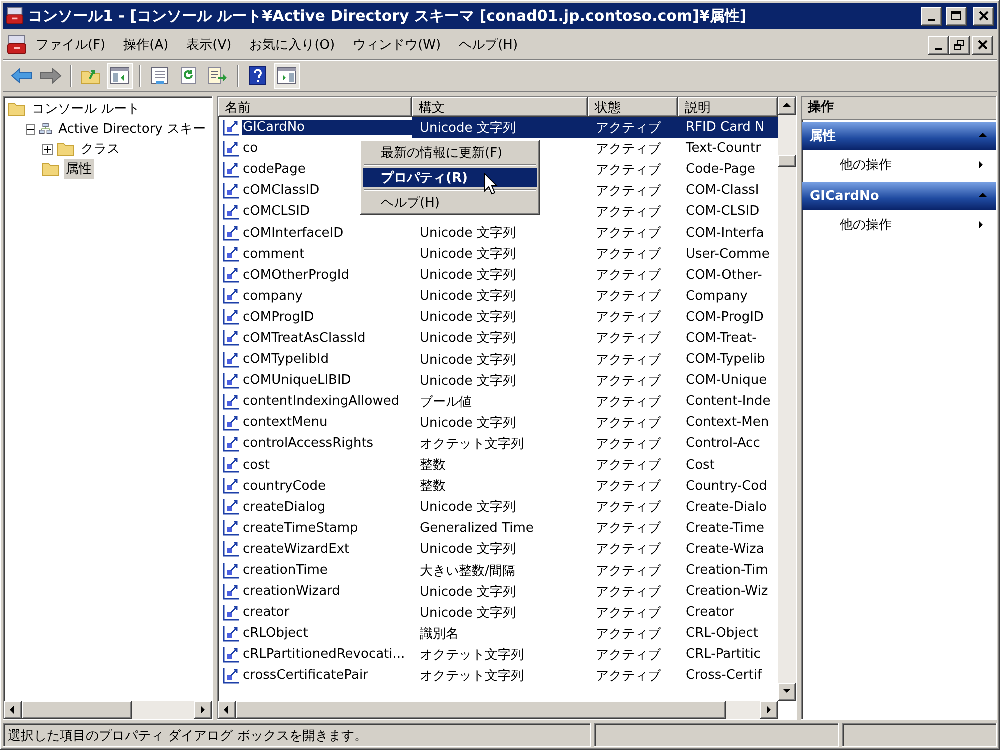 The height and width of the screenshot is (750, 1000). I want to click on table-cell: cOMTreatAsClassId, so click(327, 338).